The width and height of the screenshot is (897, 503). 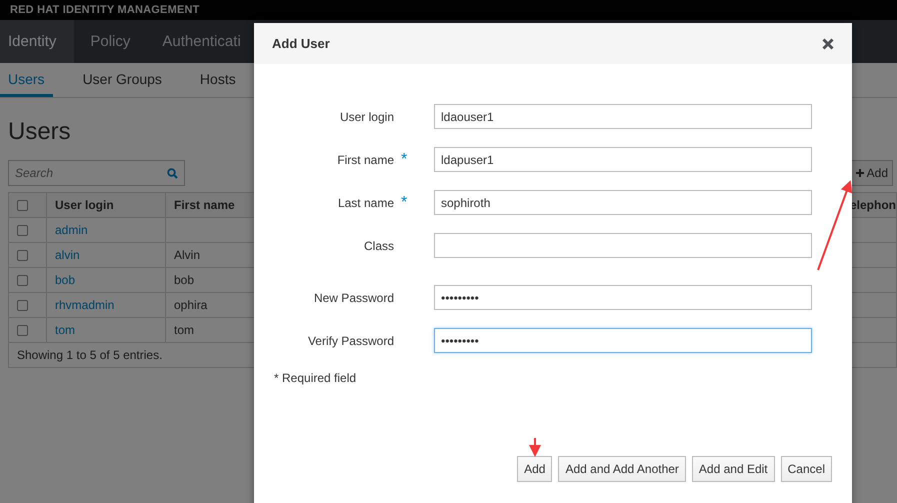 I want to click on input-field: sophiroth, so click(x=623, y=202).